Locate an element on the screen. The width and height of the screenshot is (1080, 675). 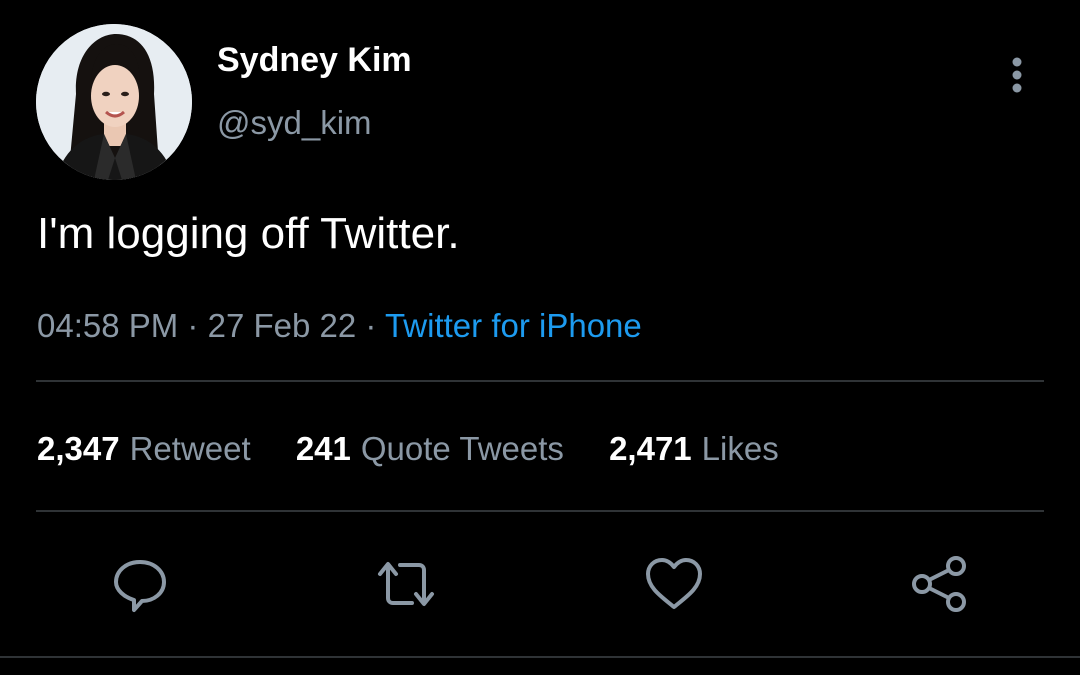
retweet-button is located at coordinates (406, 584).